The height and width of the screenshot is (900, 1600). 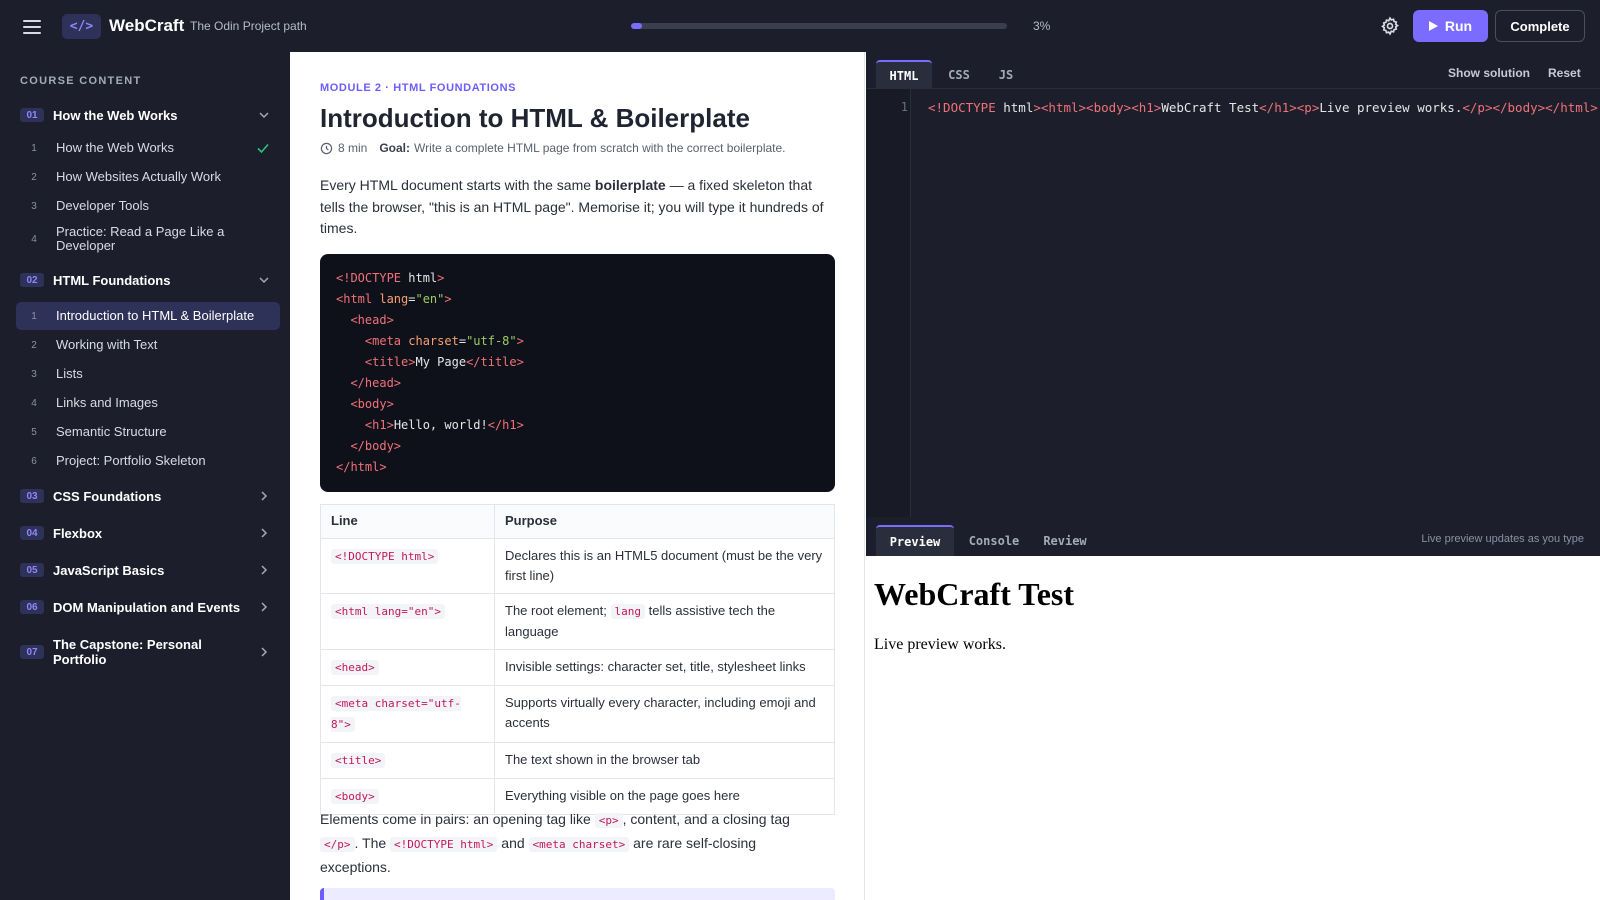 What do you see at coordinates (32, 115) in the screenshot?
I see `module-number: 01` at bounding box center [32, 115].